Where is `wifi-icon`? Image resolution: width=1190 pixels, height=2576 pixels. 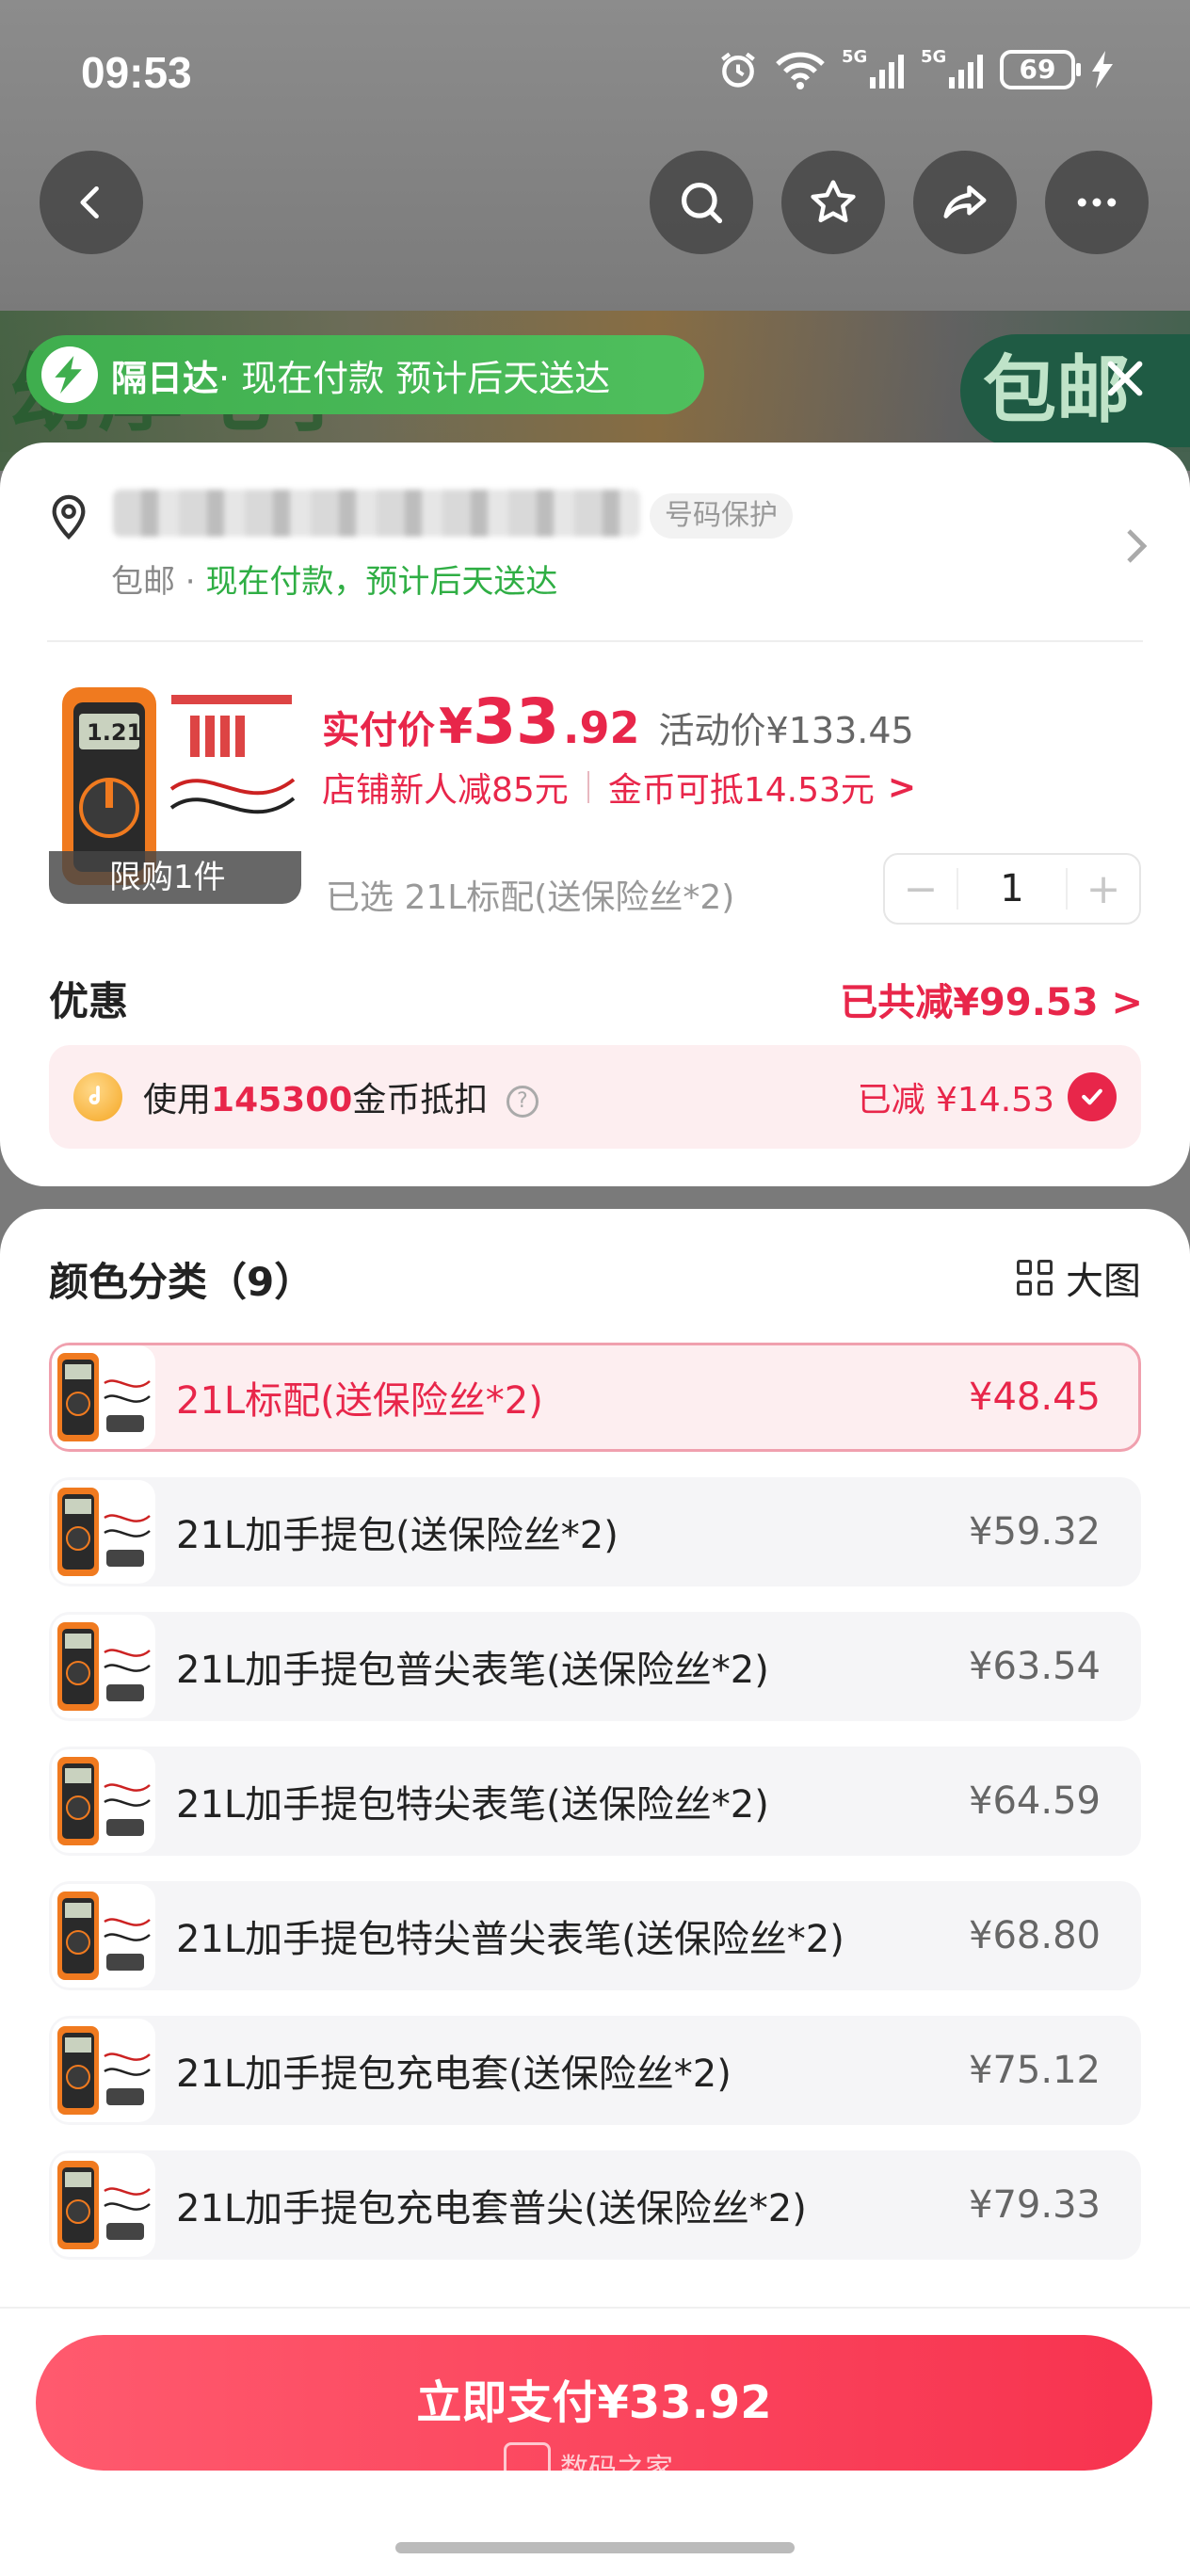
wifi-icon is located at coordinates (800, 70).